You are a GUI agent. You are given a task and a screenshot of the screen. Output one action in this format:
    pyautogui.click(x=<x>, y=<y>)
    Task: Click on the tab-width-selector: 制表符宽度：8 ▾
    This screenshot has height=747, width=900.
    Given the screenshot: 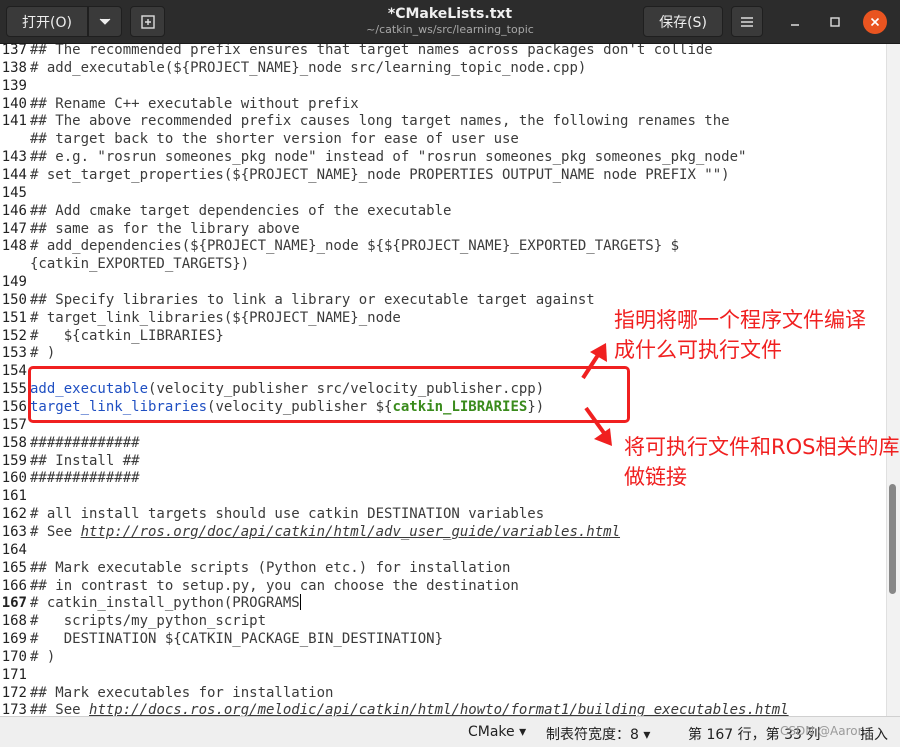 What is the action you would take?
    pyautogui.click(x=598, y=734)
    